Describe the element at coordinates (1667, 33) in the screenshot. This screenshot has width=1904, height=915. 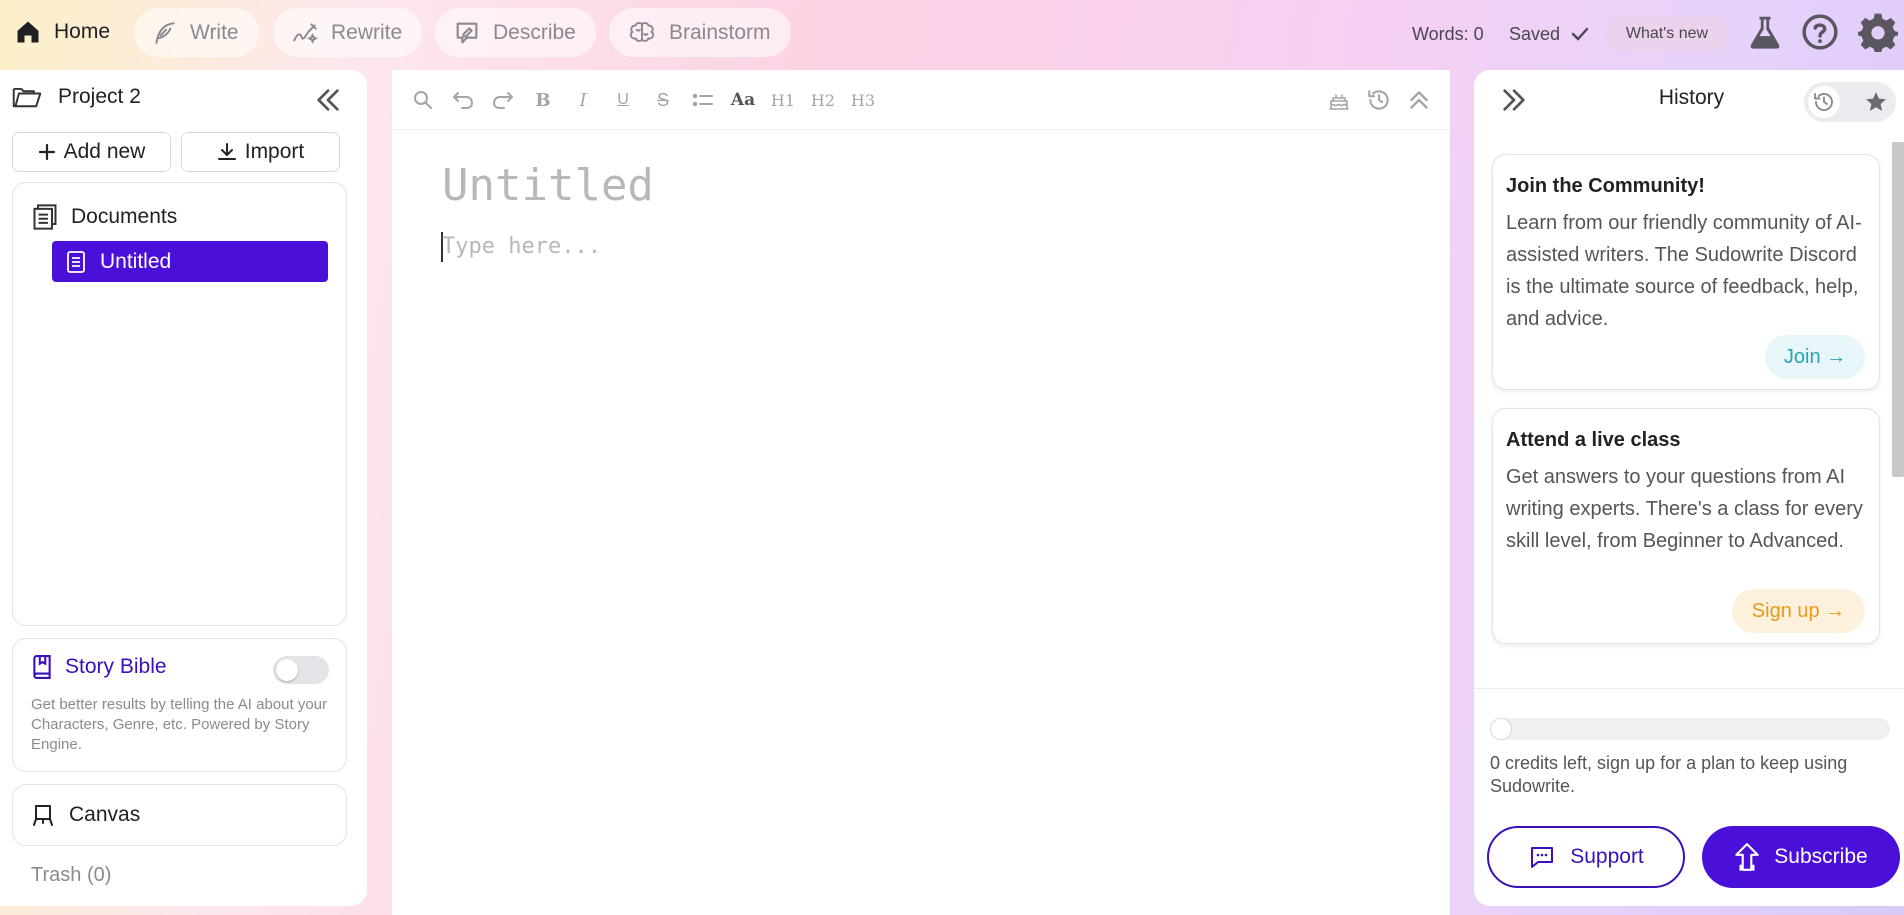
I see `whats-new-button: What's new` at that location.